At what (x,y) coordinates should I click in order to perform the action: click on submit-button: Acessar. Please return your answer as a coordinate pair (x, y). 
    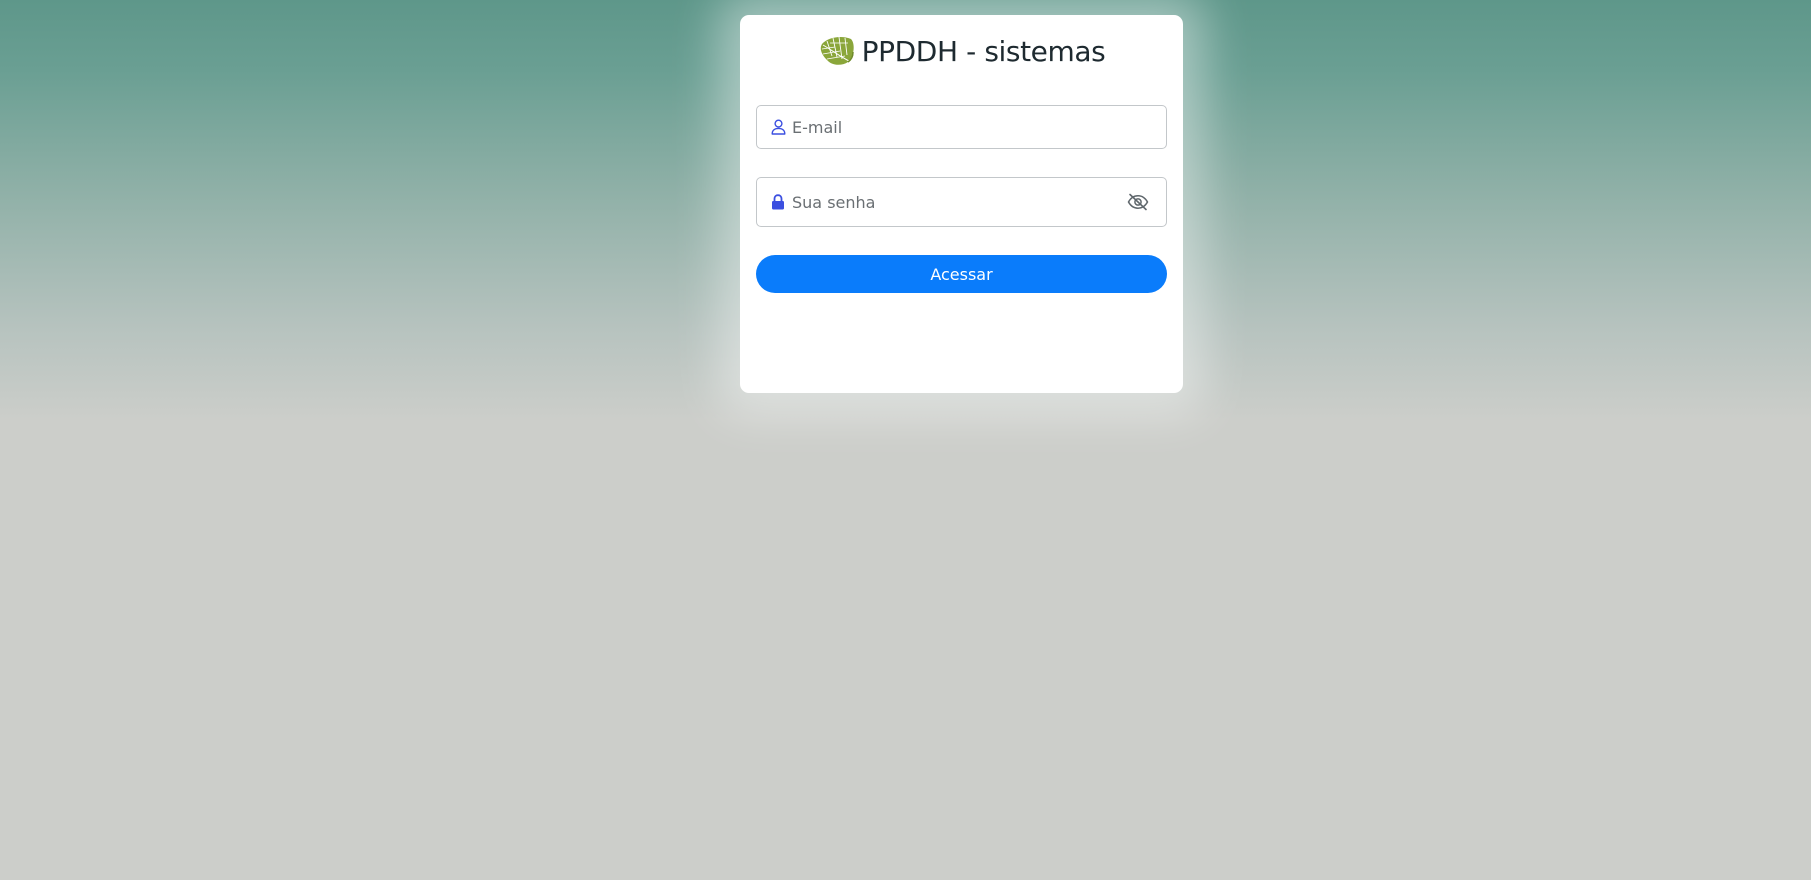
    Looking at the image, I should click on (961, 274).